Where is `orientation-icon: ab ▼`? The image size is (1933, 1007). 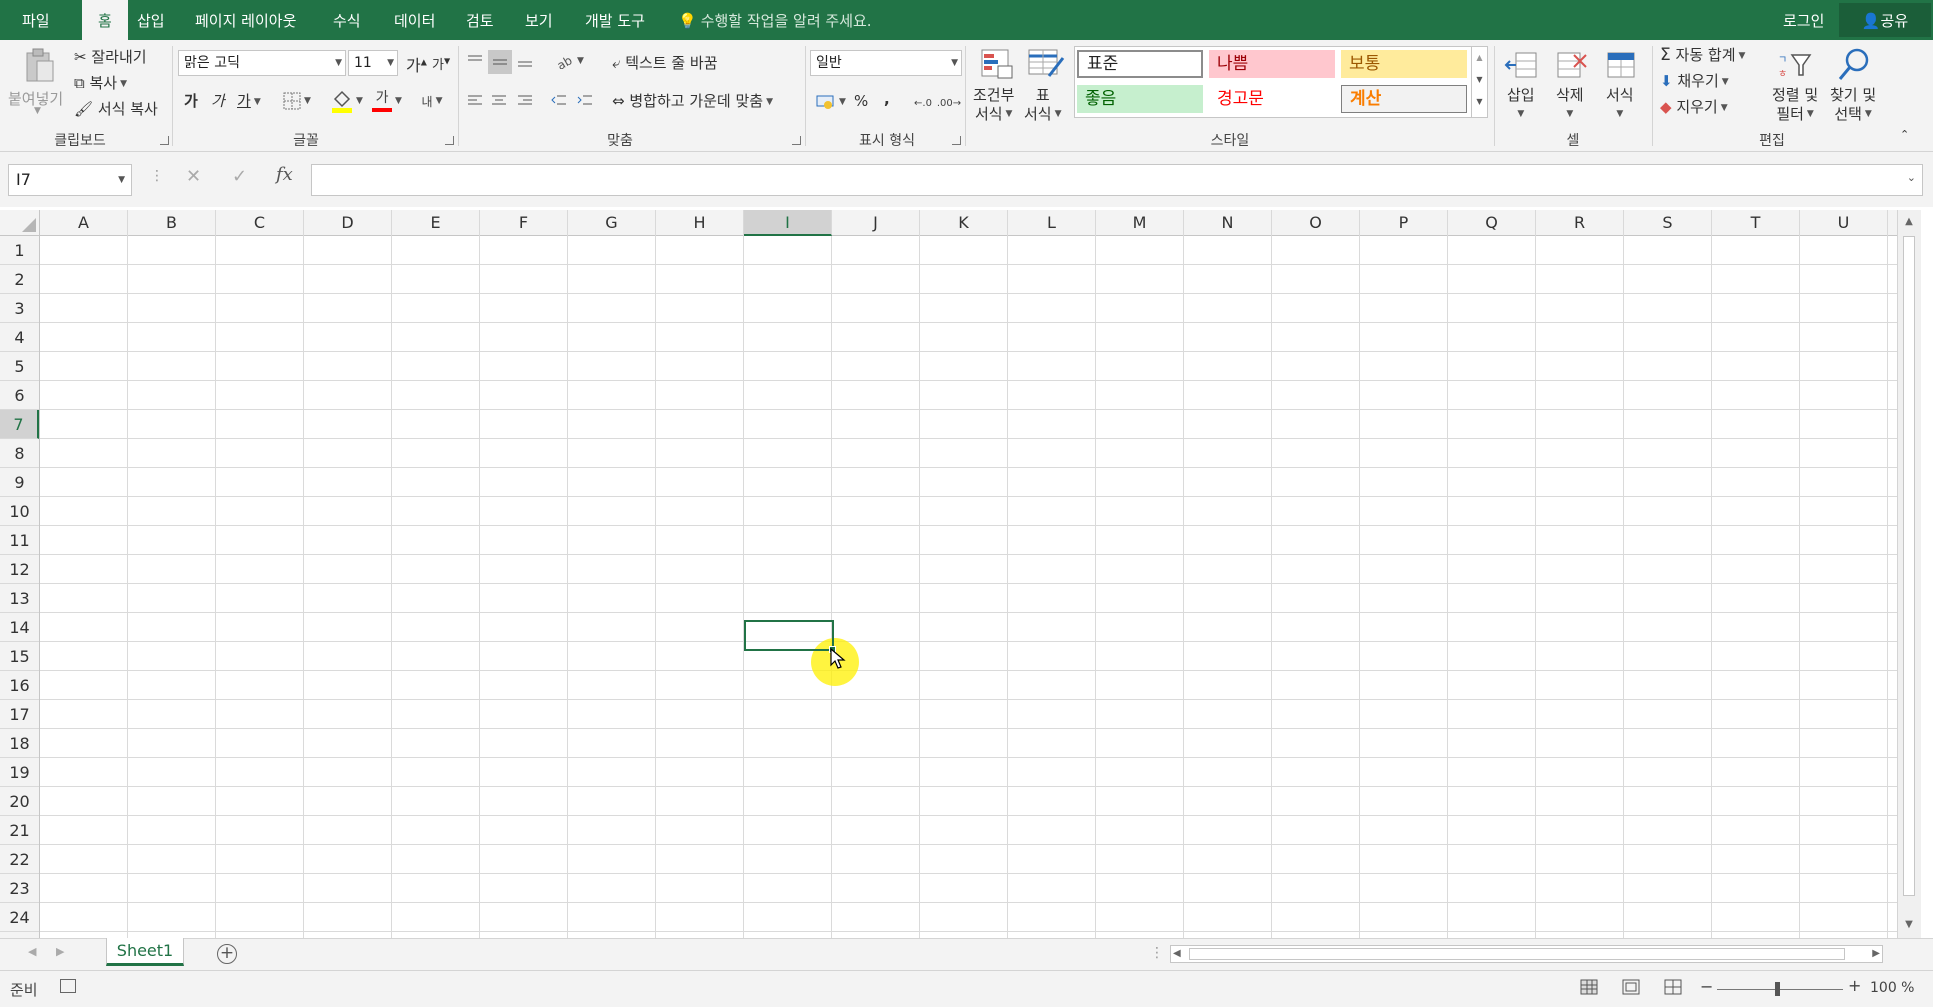 orientation-icon: ab ▼ is located at coordinates (569, 61).